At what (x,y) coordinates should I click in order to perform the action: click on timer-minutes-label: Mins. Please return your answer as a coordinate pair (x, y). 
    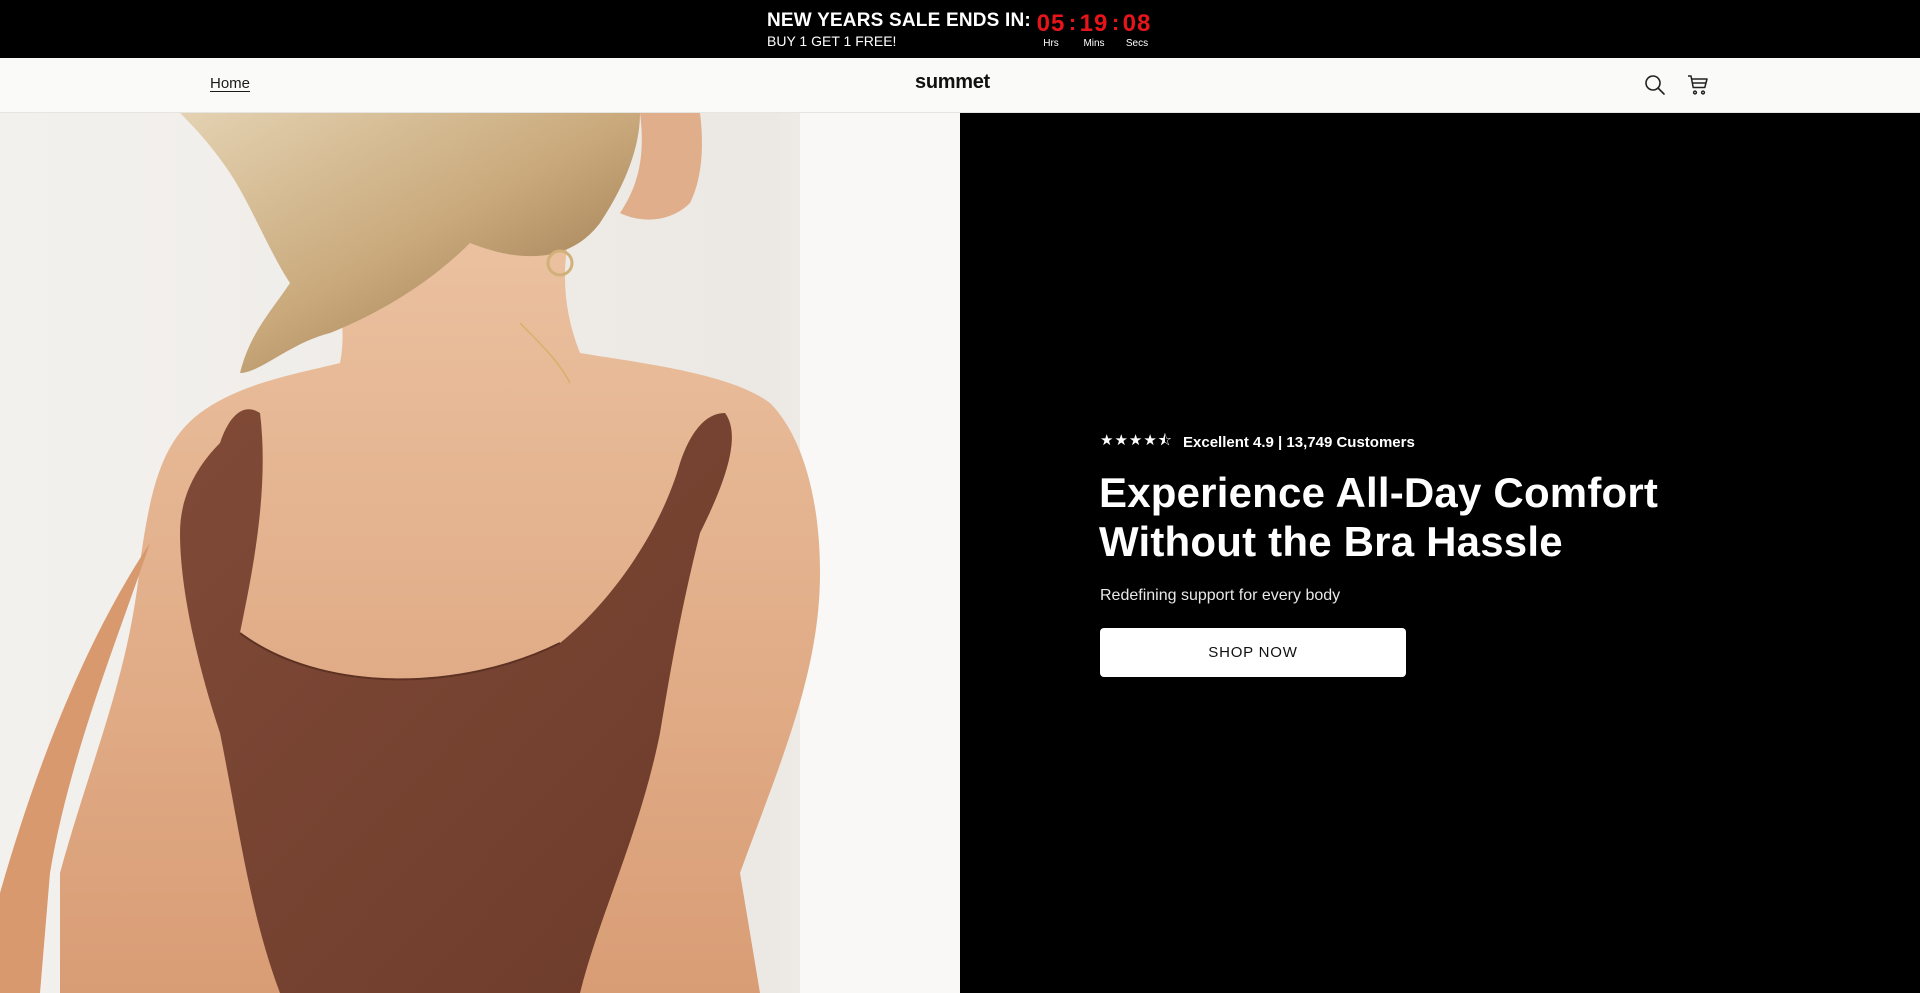
    Looking at the image, I should click on (1094, 43).